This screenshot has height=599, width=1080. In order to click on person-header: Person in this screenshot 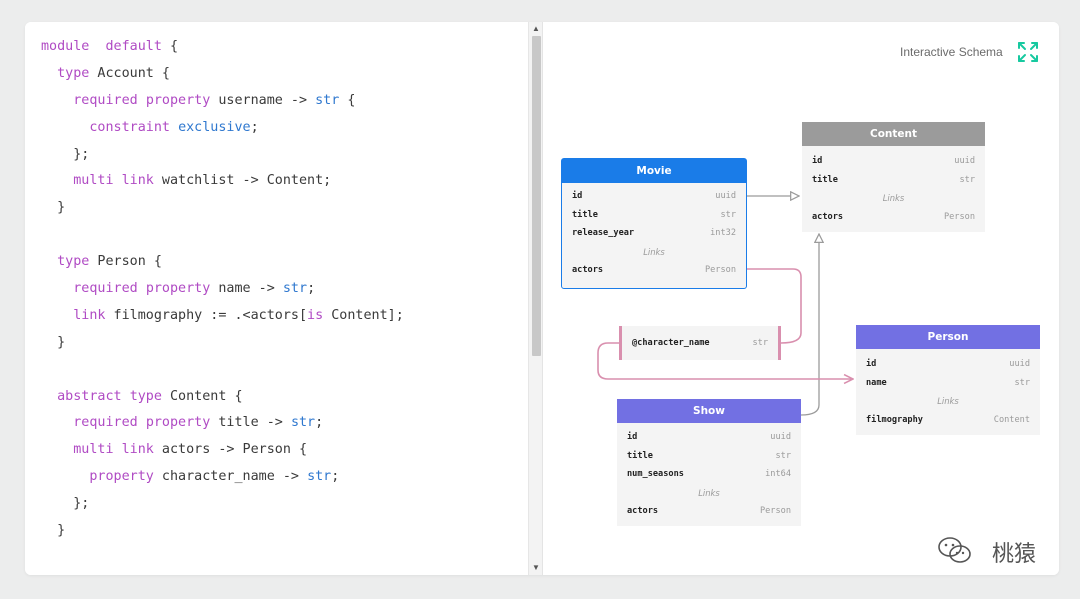, I will do `click(948, 337)`.